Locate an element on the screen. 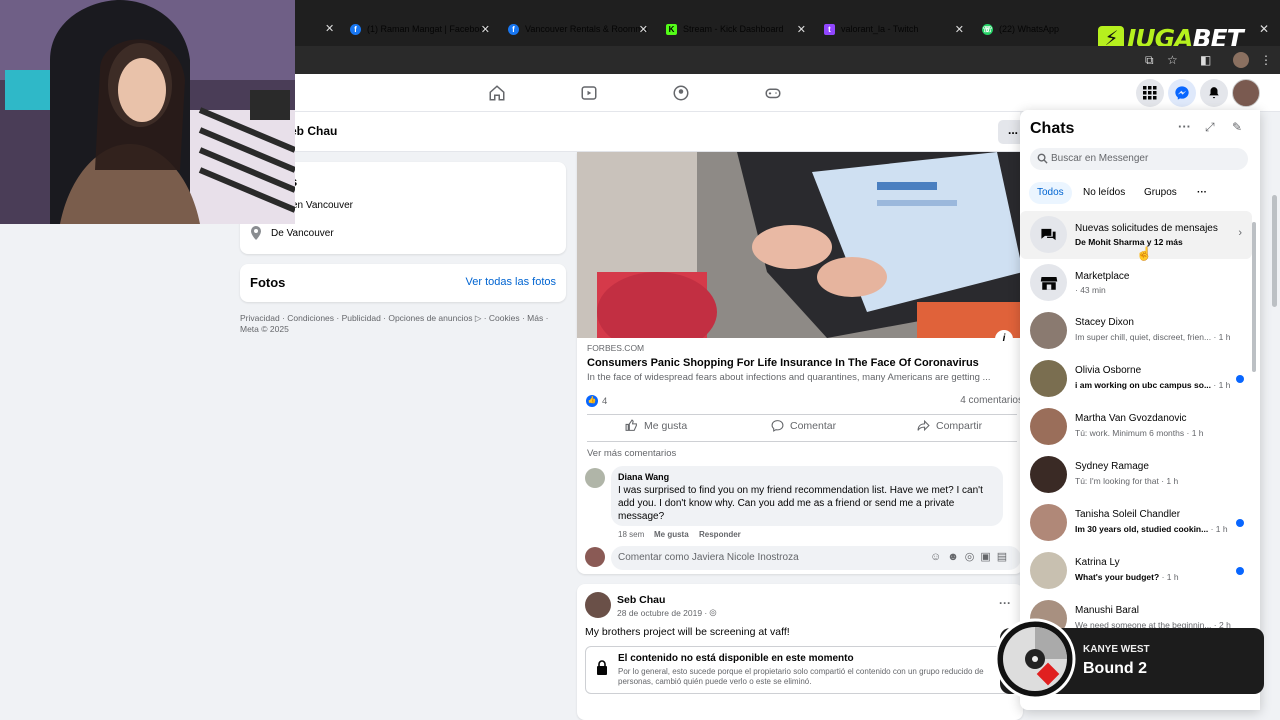 This screenshot has height=720, width=1280. bell-icon is located at coordinates (1214, 93).